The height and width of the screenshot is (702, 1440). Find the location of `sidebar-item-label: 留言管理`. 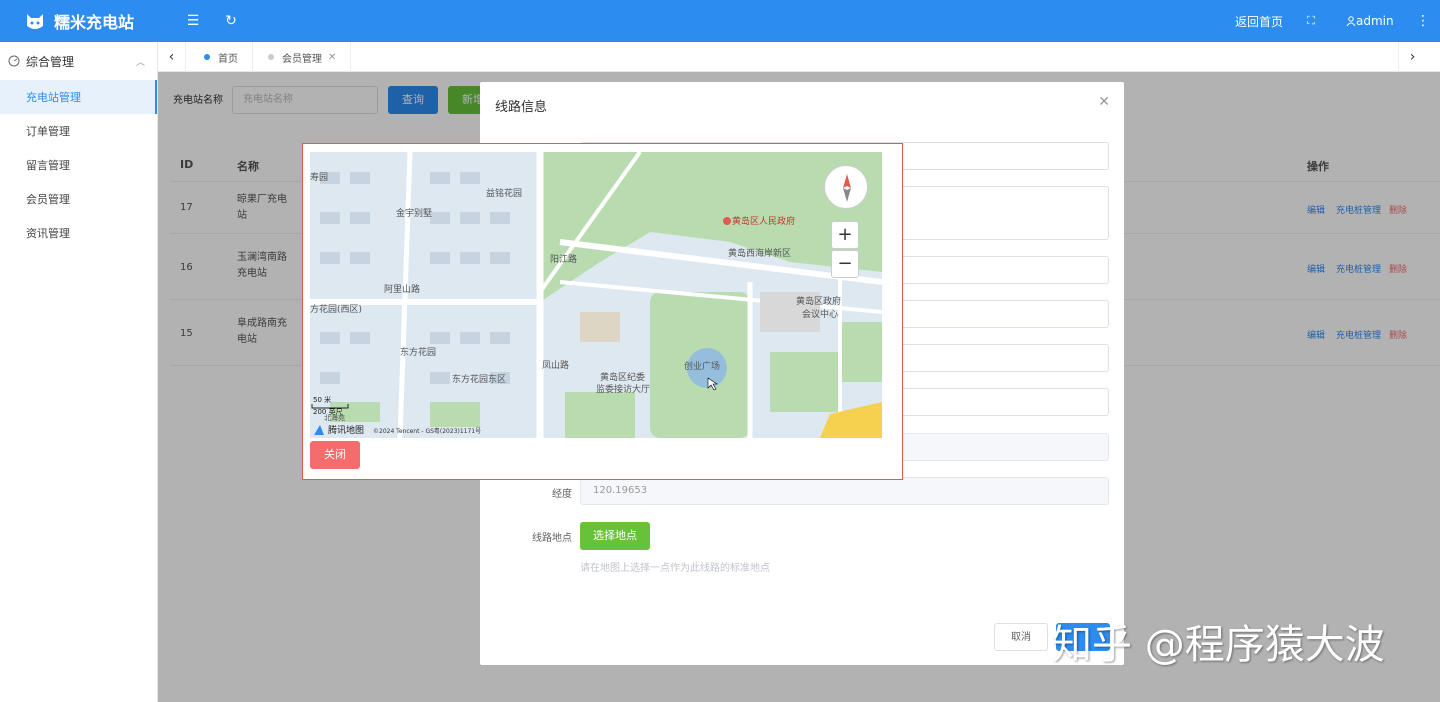

sidebar-item-label: 留言管理 is located at coordinates (48, 165).